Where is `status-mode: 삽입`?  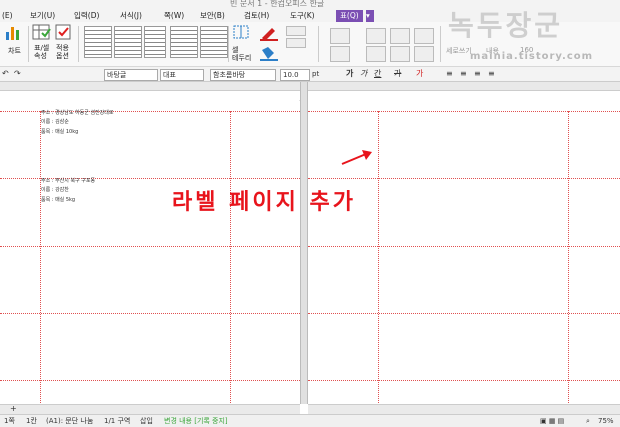
status-mode: 삽입 is located at coordinates (146, 421).